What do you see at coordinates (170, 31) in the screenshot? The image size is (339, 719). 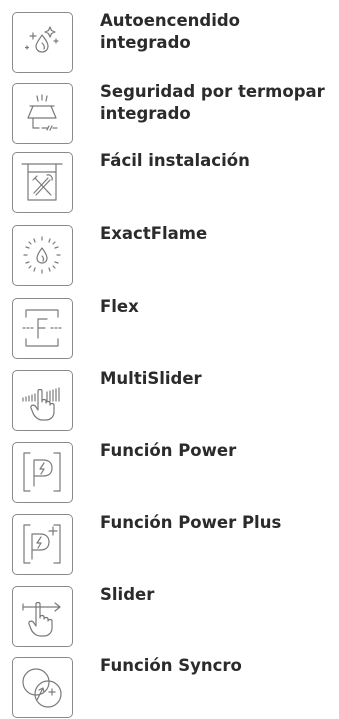 I see `feature-label: Autoencendido integrado` at bounding box center [170, 31].